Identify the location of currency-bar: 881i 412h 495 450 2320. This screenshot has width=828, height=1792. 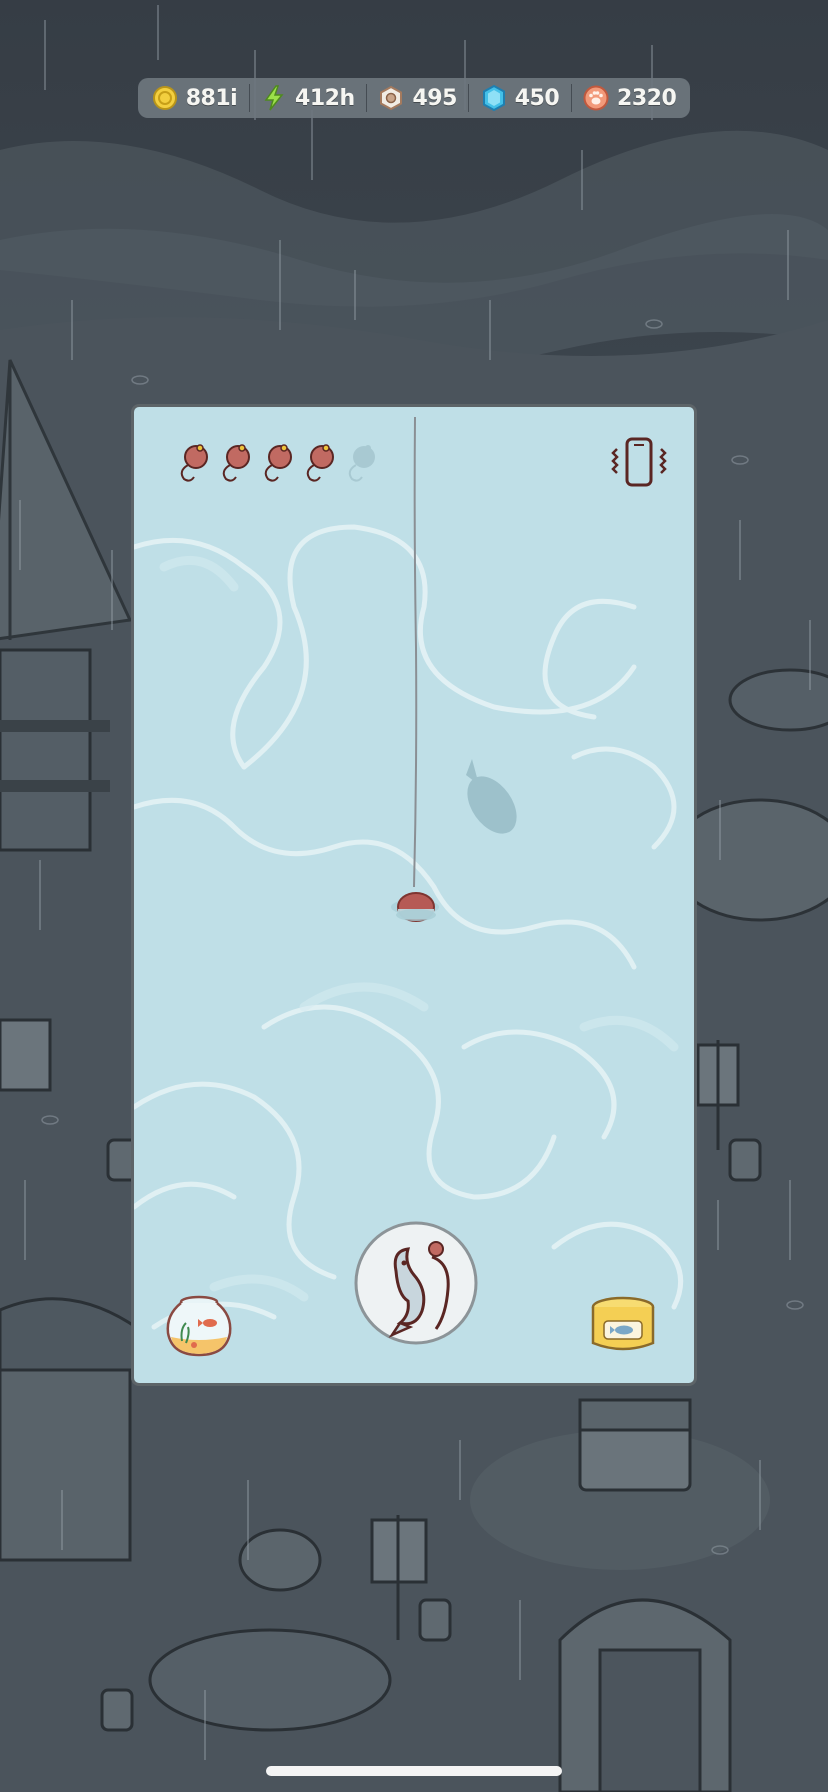
(414, 98).